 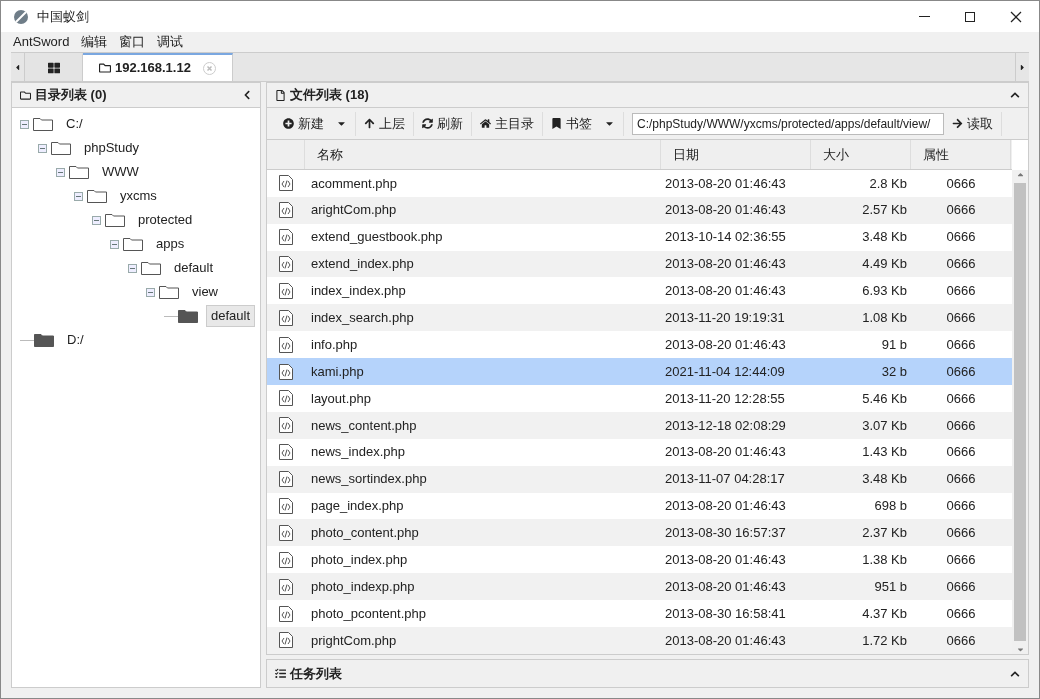 I want to click on file-name: extend_guestbook.php, so click(x=377, y=237).